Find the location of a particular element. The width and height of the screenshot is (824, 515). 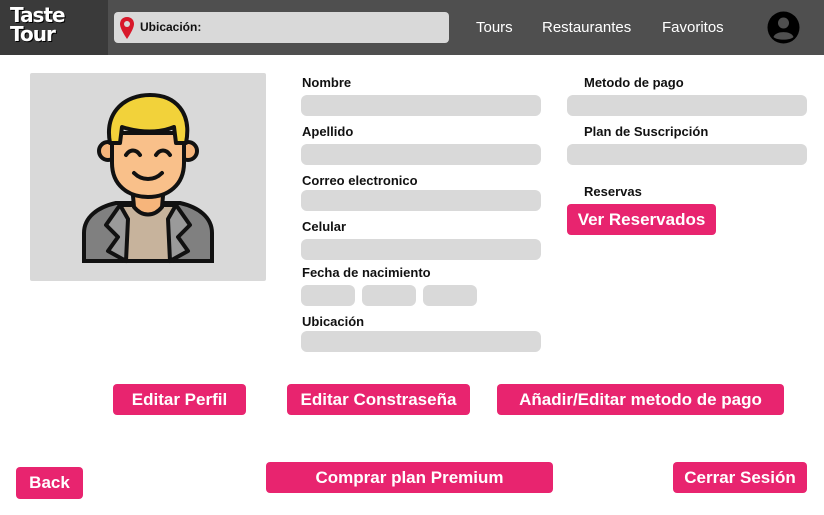

input-celular is located at coordinates (421, 249).